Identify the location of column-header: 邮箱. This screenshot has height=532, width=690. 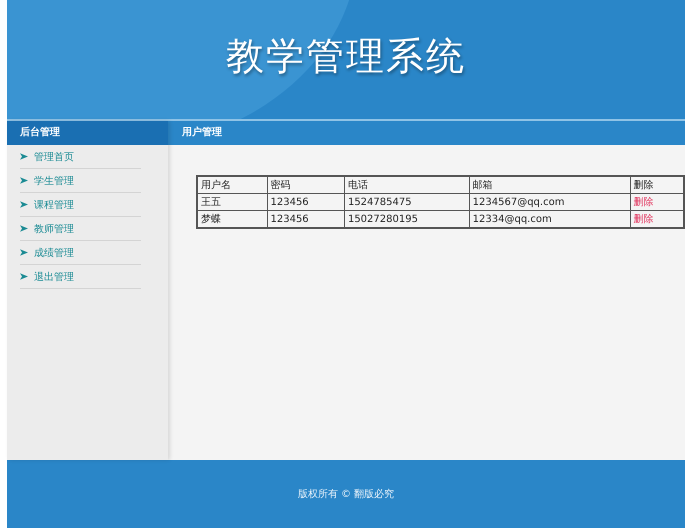
(549, 185).